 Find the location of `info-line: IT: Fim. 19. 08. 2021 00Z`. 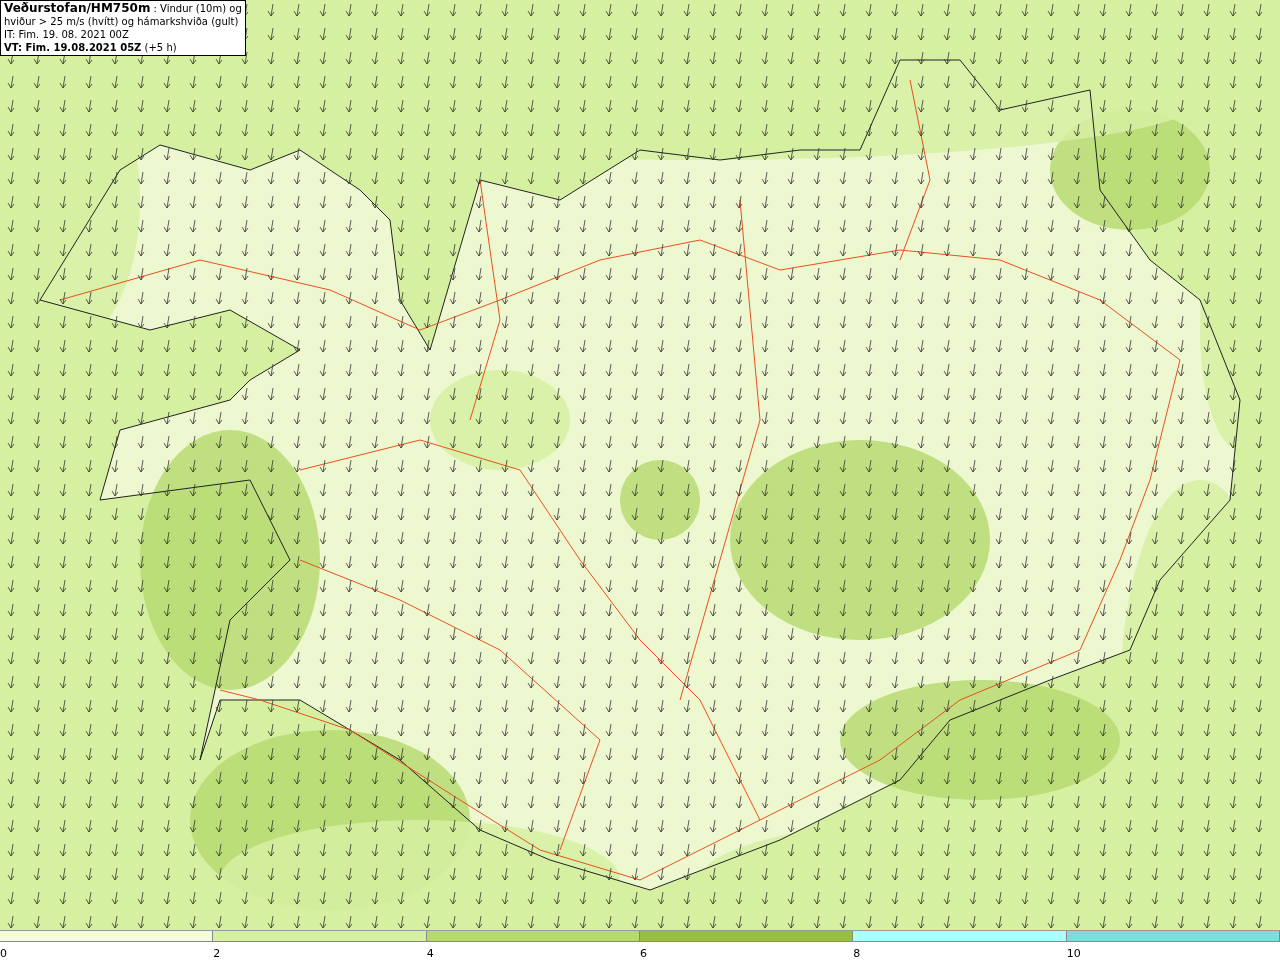

info-line: IT: Fim. 19. 08. 2021 00Z is located at coordinates (67, 34).